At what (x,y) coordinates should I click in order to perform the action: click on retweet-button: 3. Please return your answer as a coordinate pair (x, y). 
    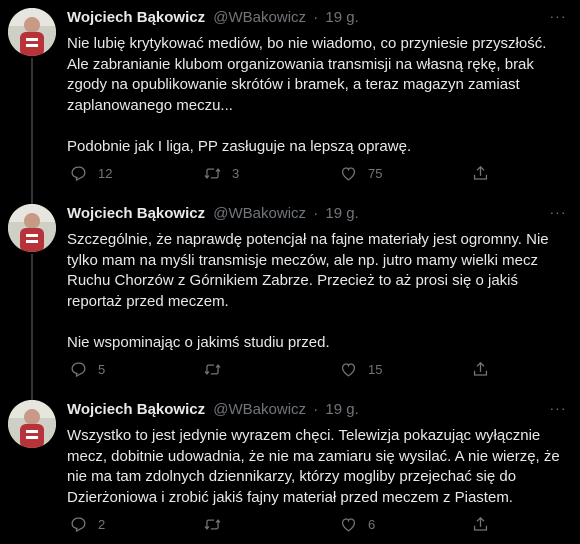
    Looking at the image, I should click on (221, 173).